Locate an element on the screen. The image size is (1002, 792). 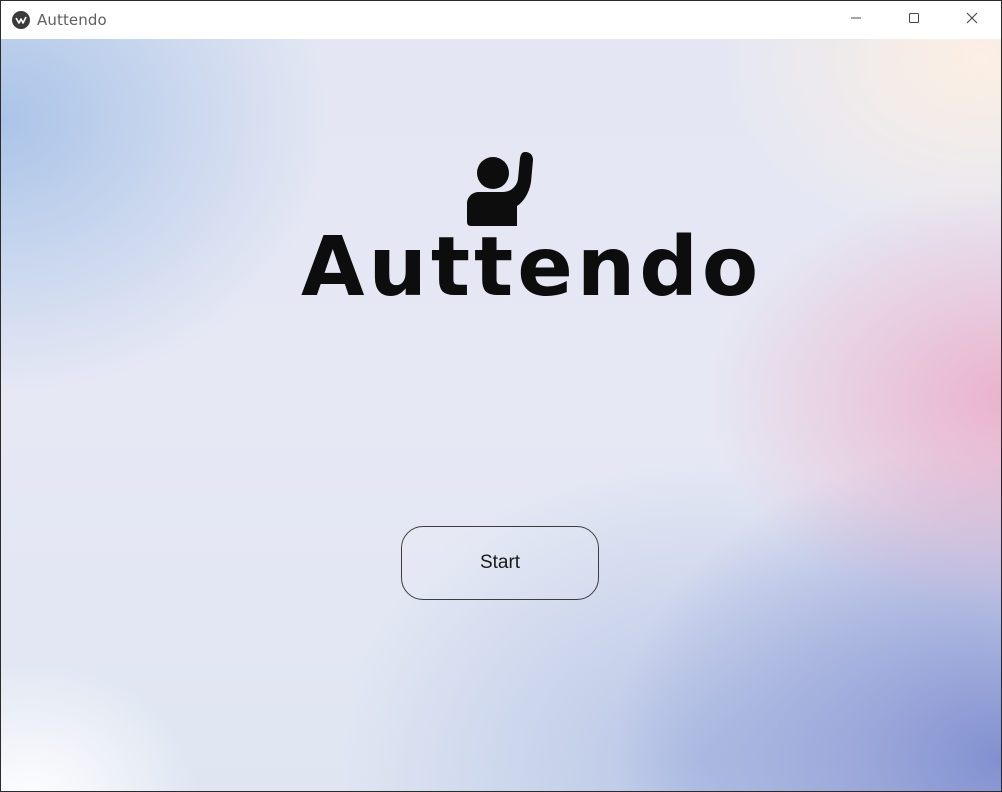
raised-hand-person-icon is located at coordinates (500, 189).